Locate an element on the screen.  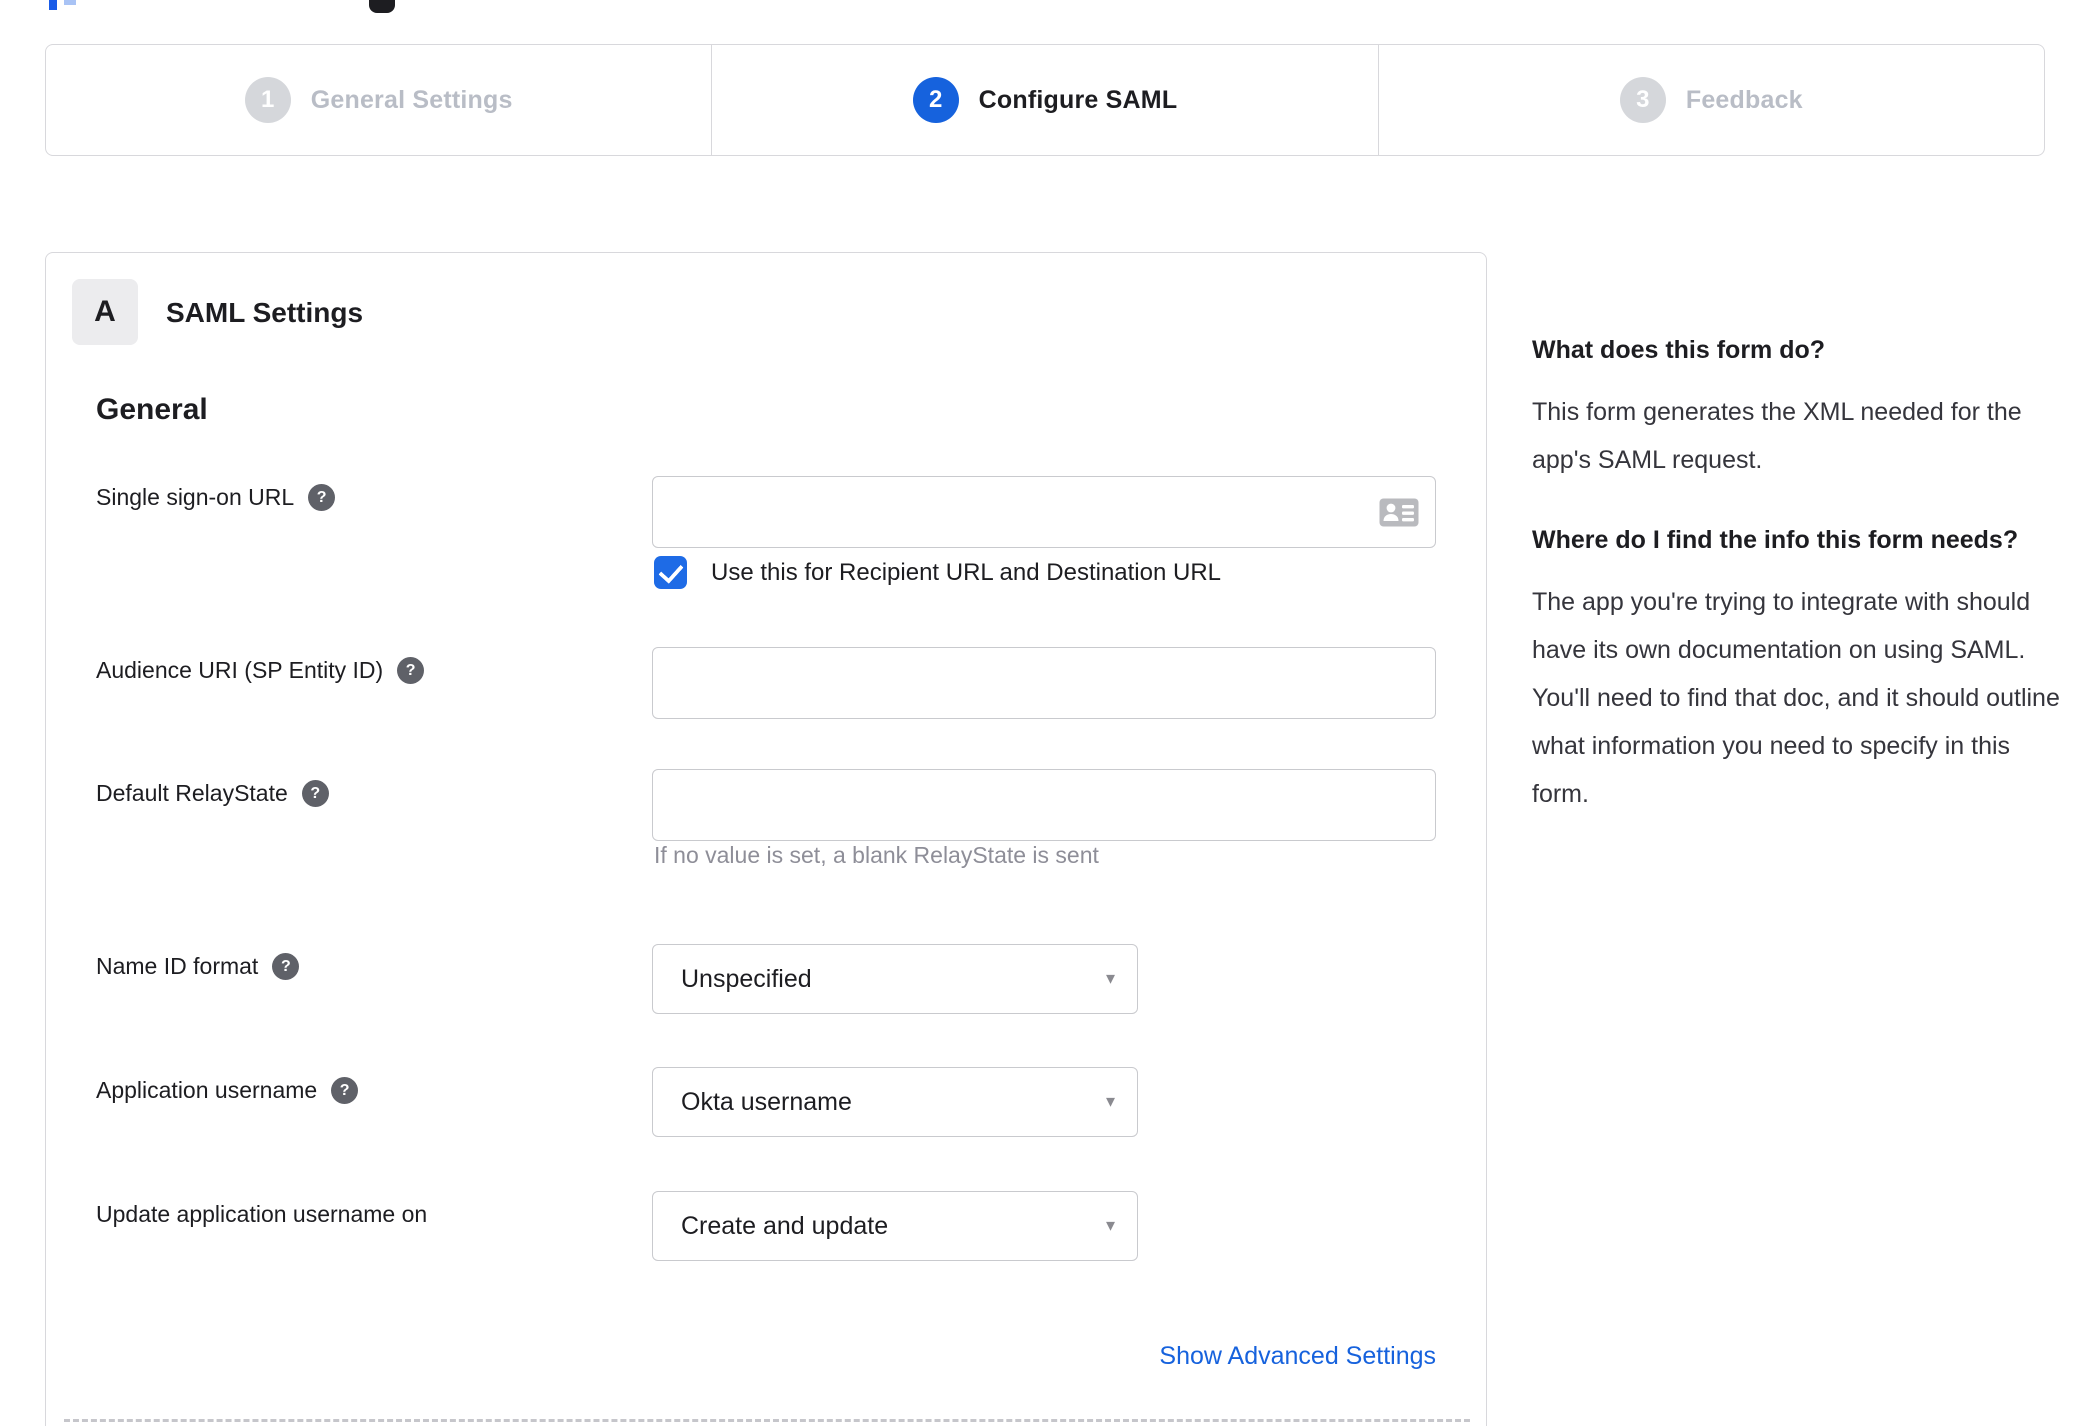
relaystate-input-wrap is located at coordinates (1044, 805).